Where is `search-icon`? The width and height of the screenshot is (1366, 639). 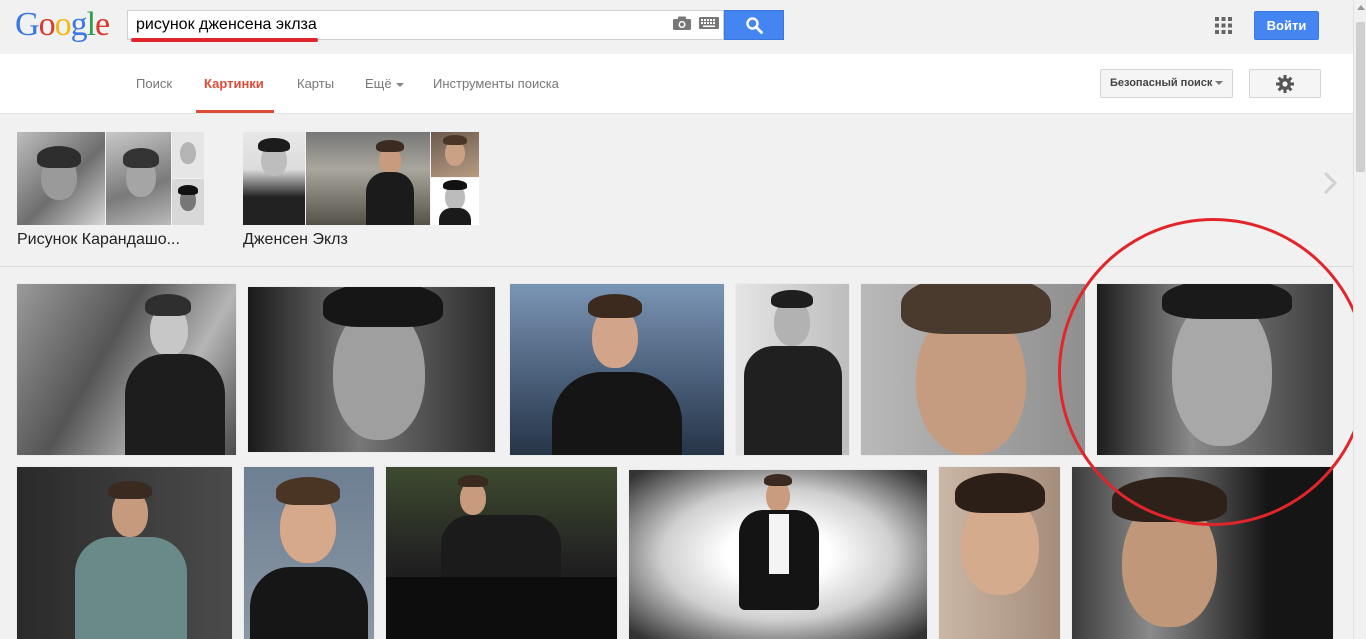 search-icon is located at coordinates (754, 25).